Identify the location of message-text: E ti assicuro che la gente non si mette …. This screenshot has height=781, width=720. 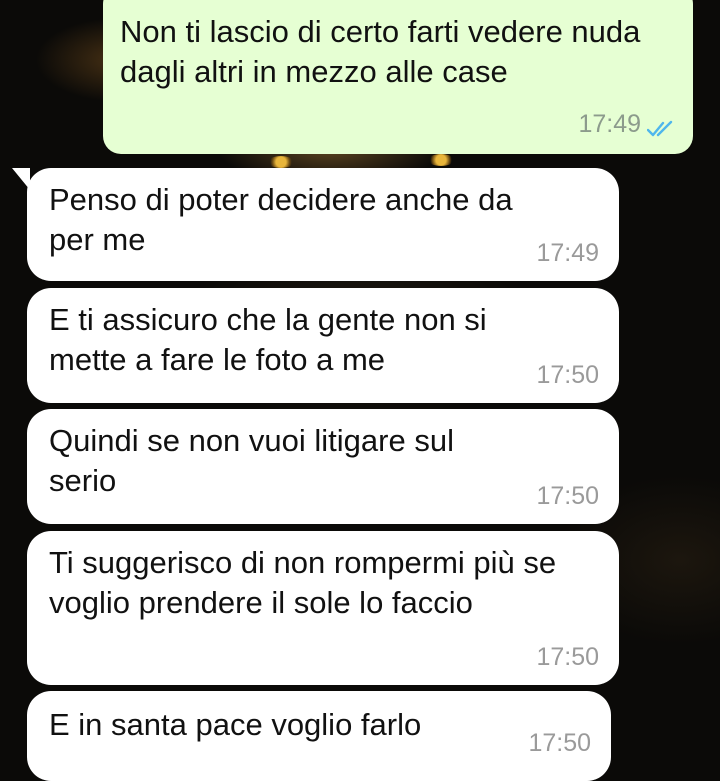
(268, 339).